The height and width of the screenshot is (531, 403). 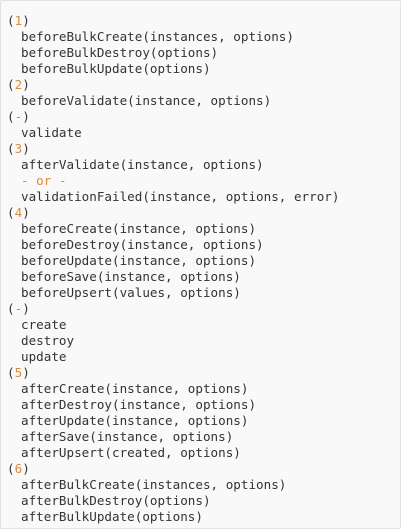 I want to click on hook-signature: destroy, so click(x=48, y=340).